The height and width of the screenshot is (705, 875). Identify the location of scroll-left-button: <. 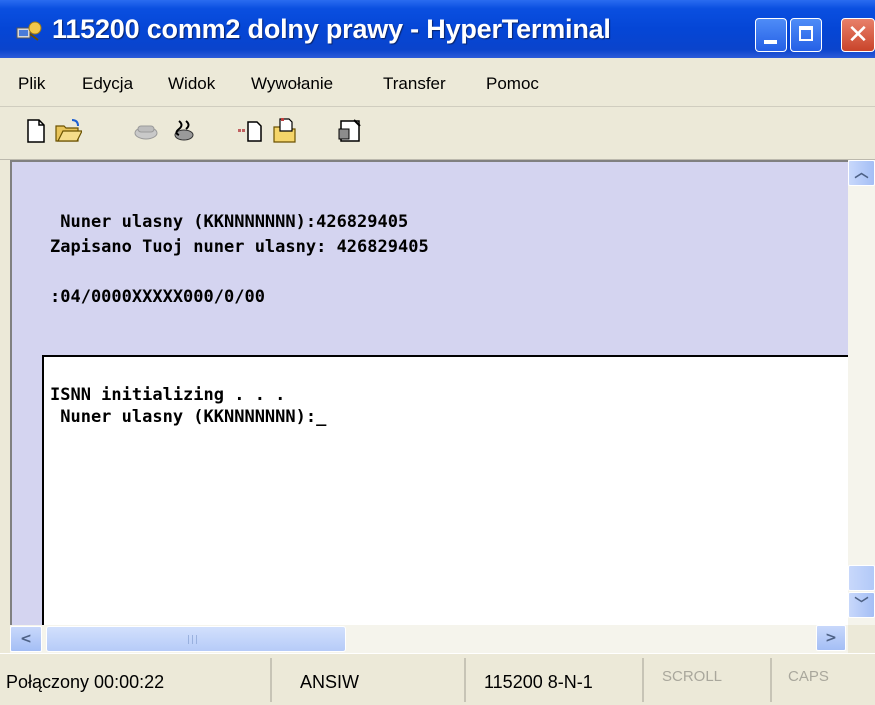
(26, 639).